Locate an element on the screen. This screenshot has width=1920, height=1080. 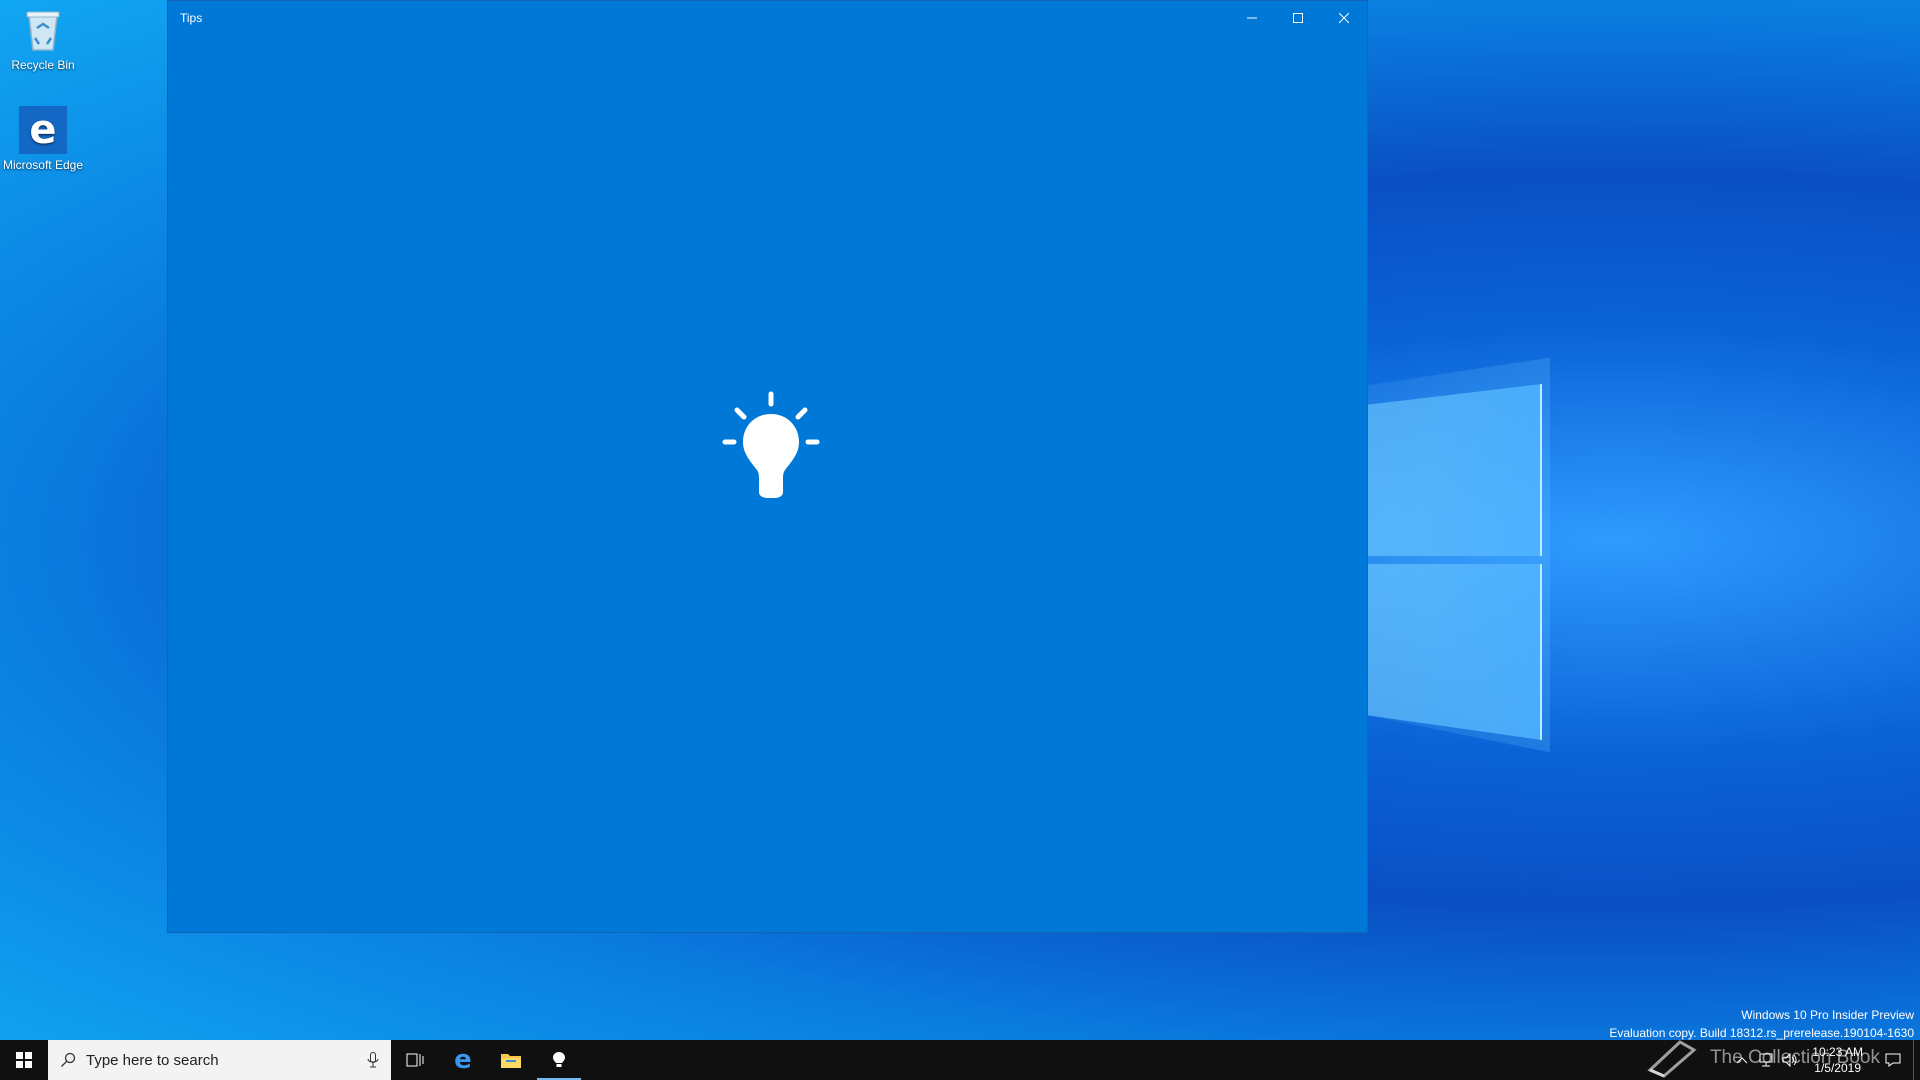
watermark-line-1: Windows 10 Pro Insider Preview is located at coordinates (1827, 1015).